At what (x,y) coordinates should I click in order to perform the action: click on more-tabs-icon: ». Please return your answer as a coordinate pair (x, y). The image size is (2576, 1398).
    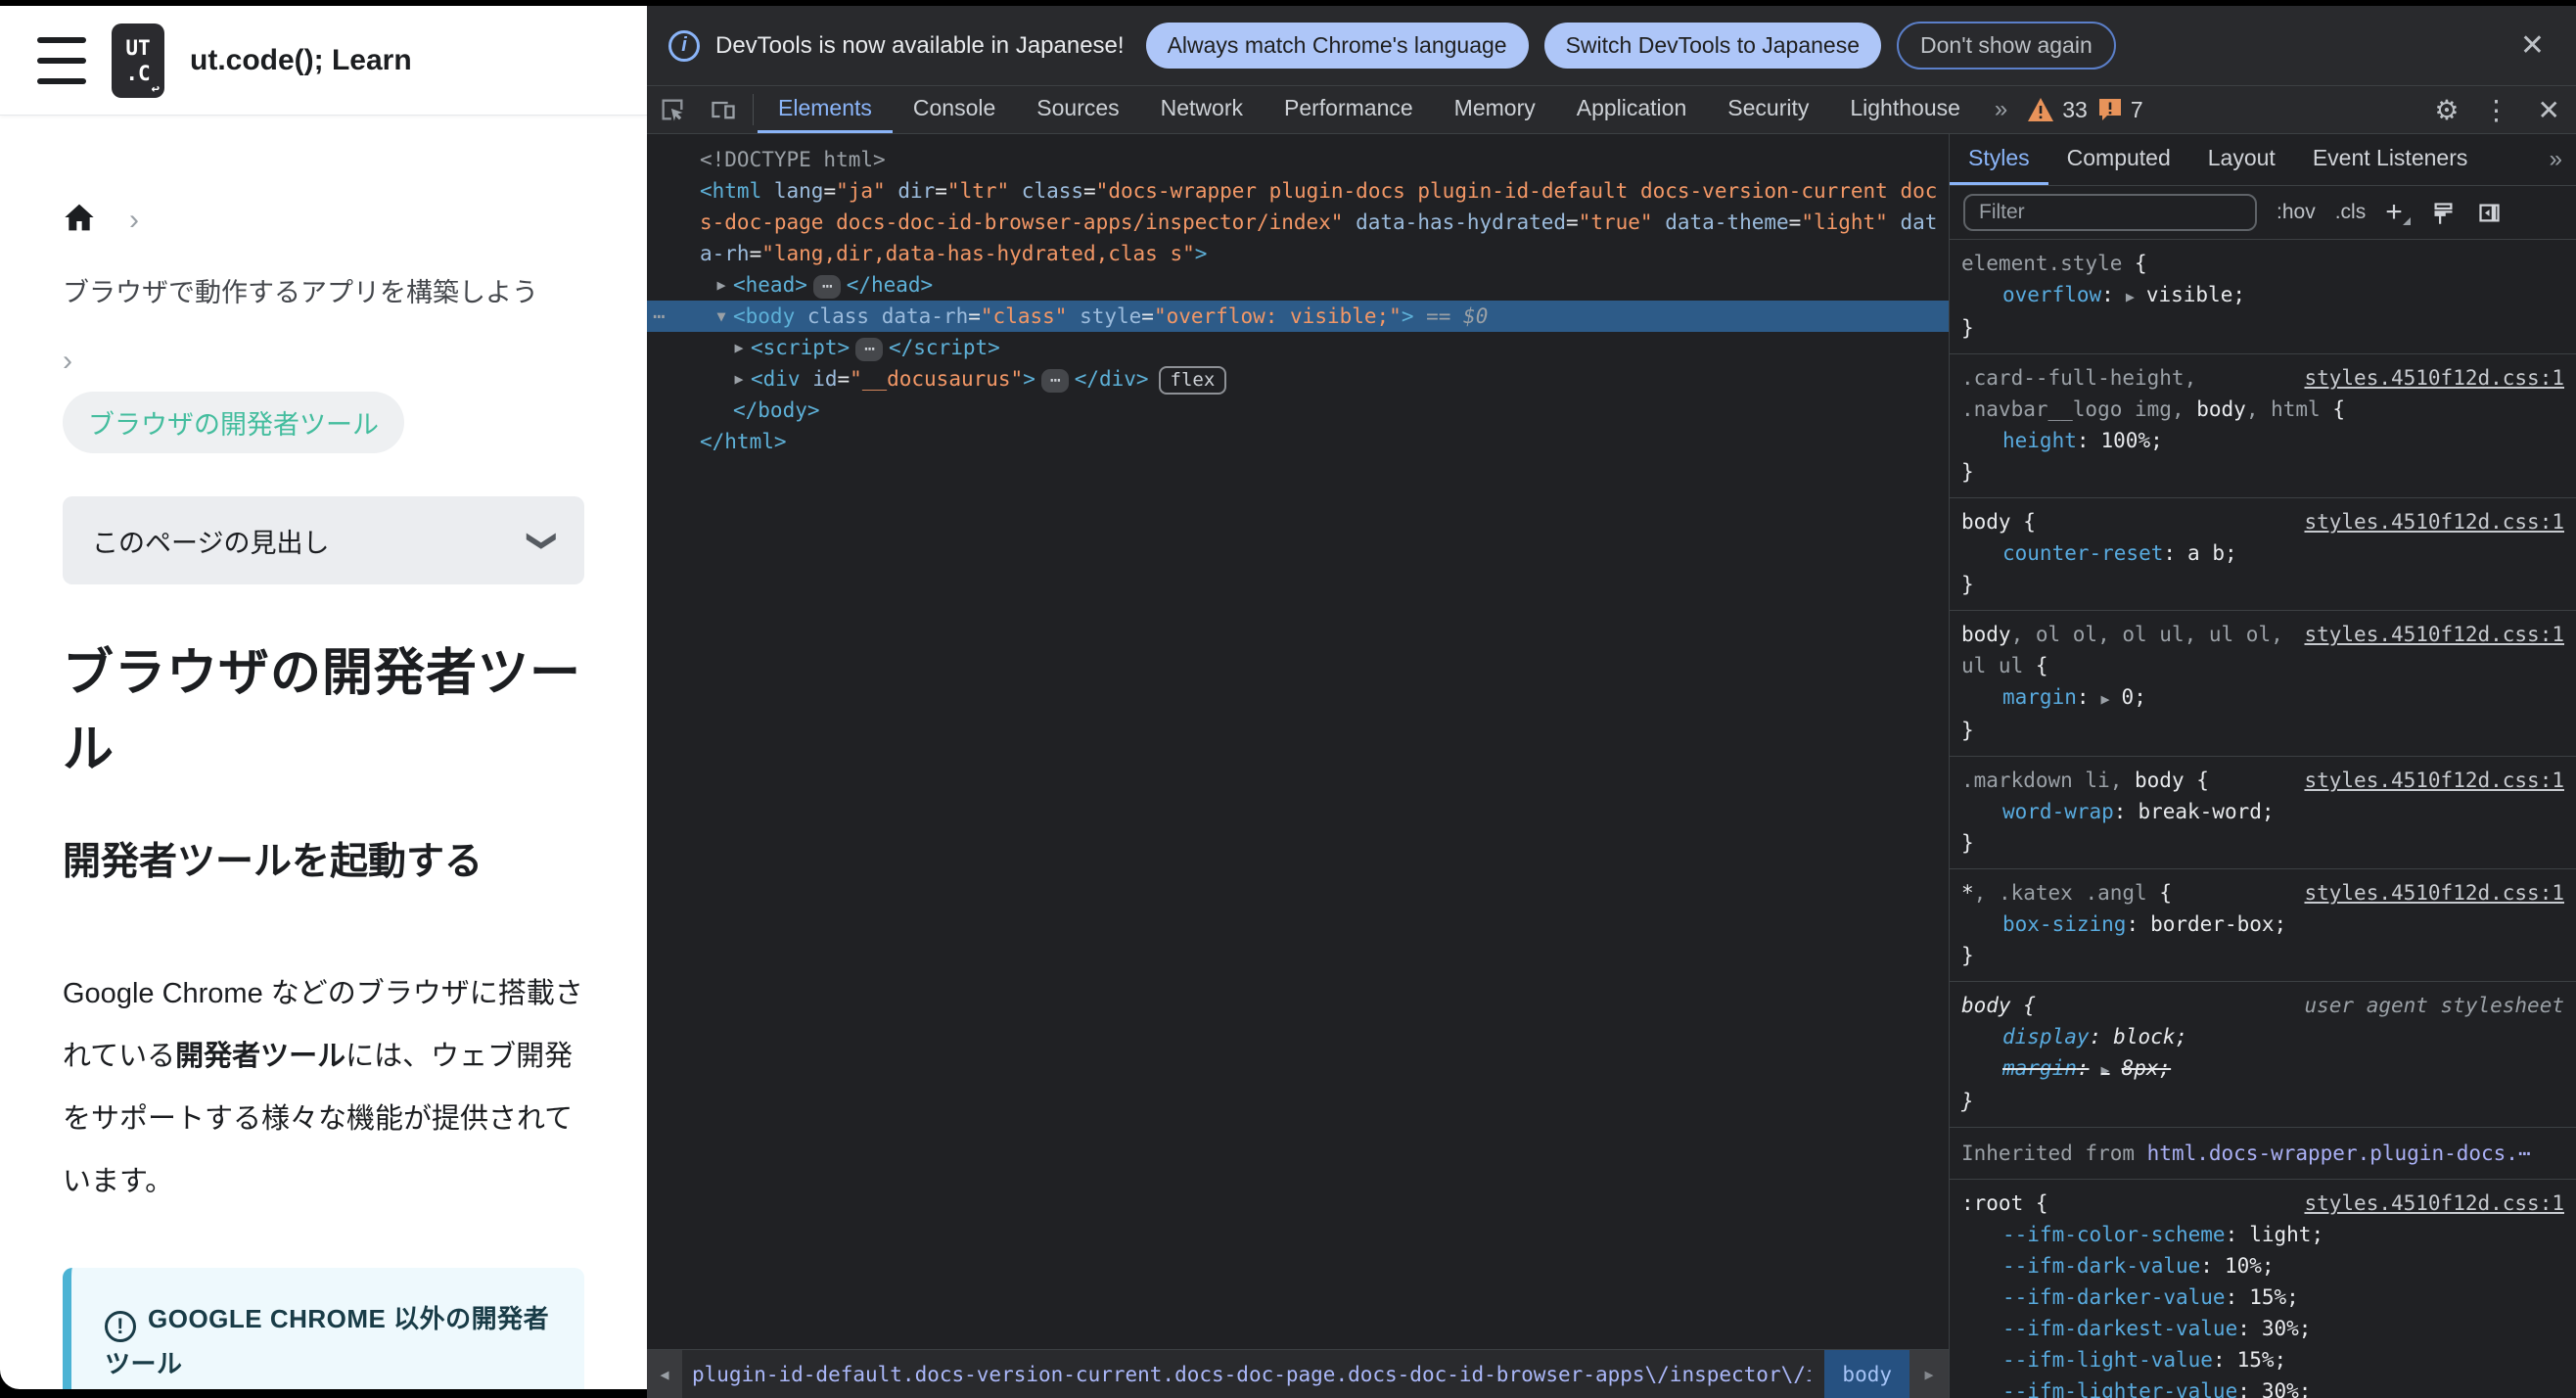
    Looking at the image, I should click on (2000, 109).